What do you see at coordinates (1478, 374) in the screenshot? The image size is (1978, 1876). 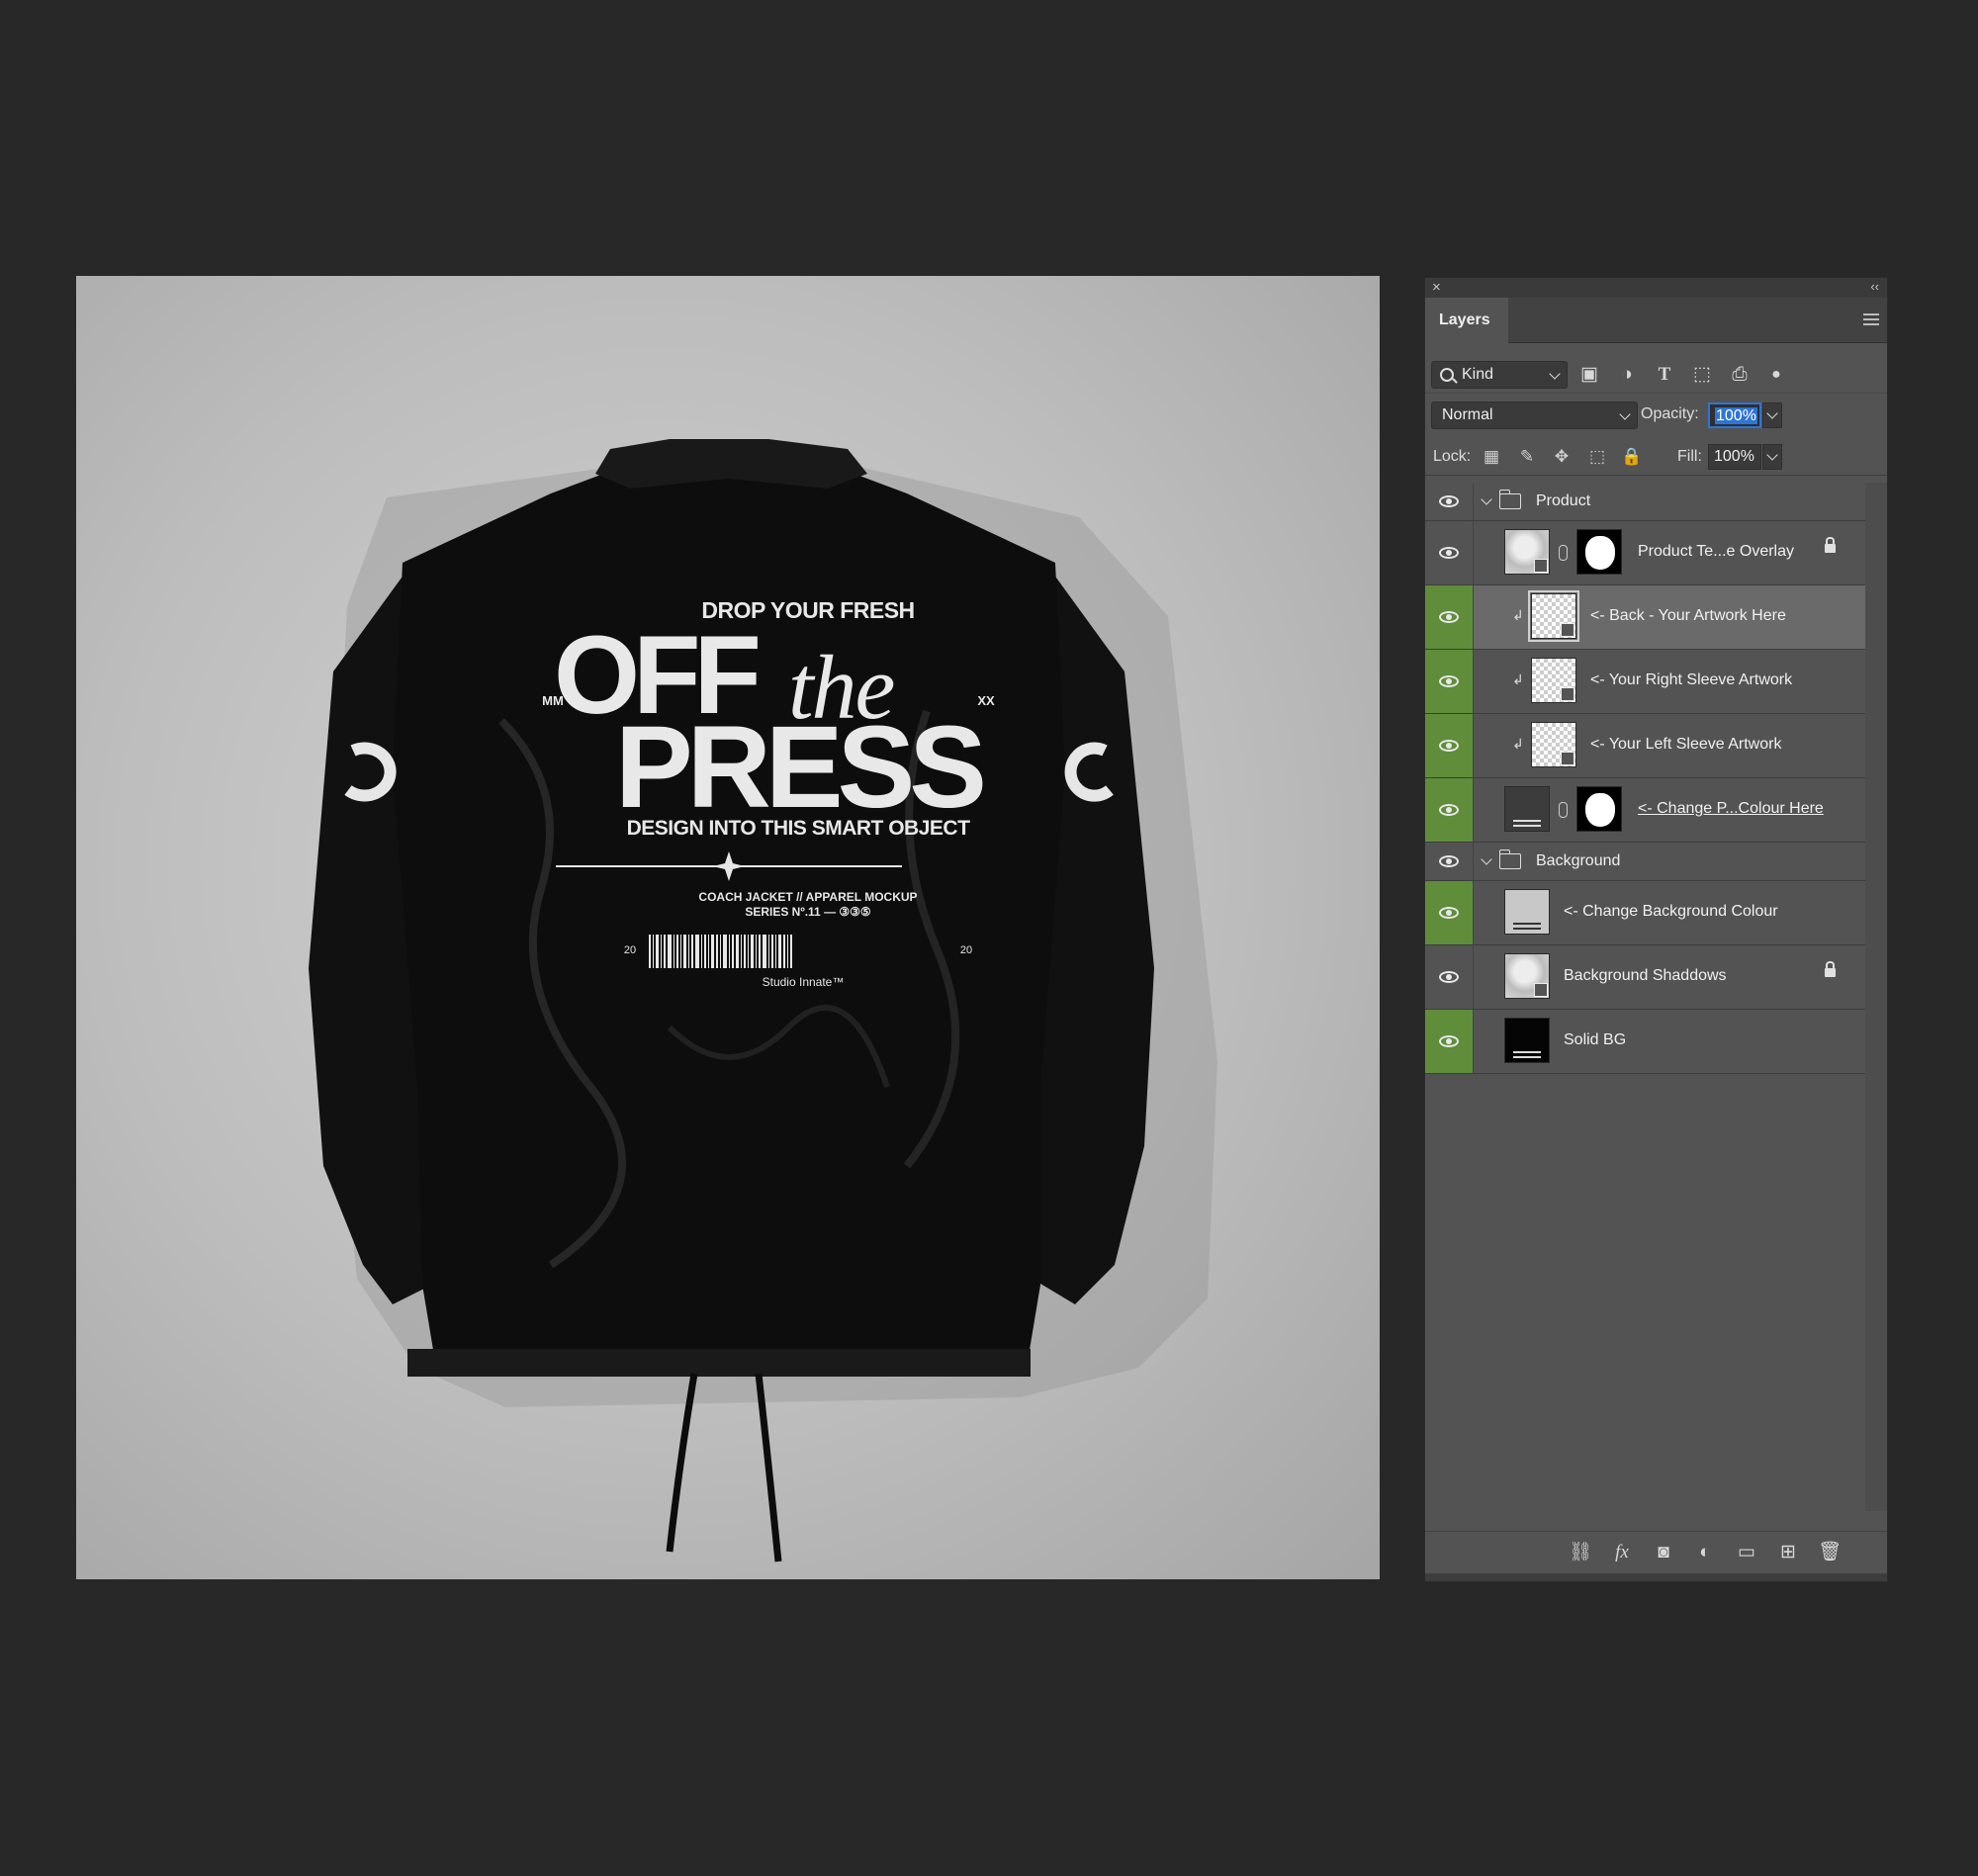 I see `filter-kind-label: Kind` at bounding box center [1478, 374].